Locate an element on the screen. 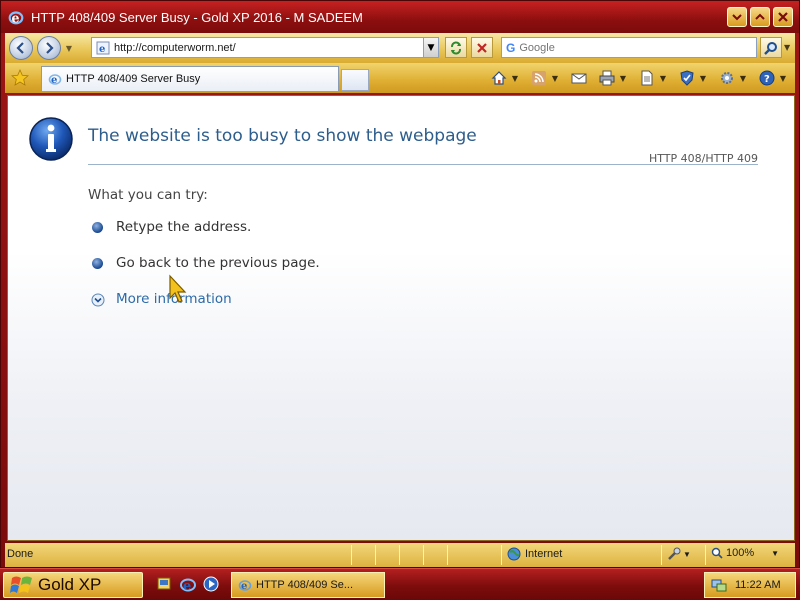  close-button is located at coordinates (783, 17).